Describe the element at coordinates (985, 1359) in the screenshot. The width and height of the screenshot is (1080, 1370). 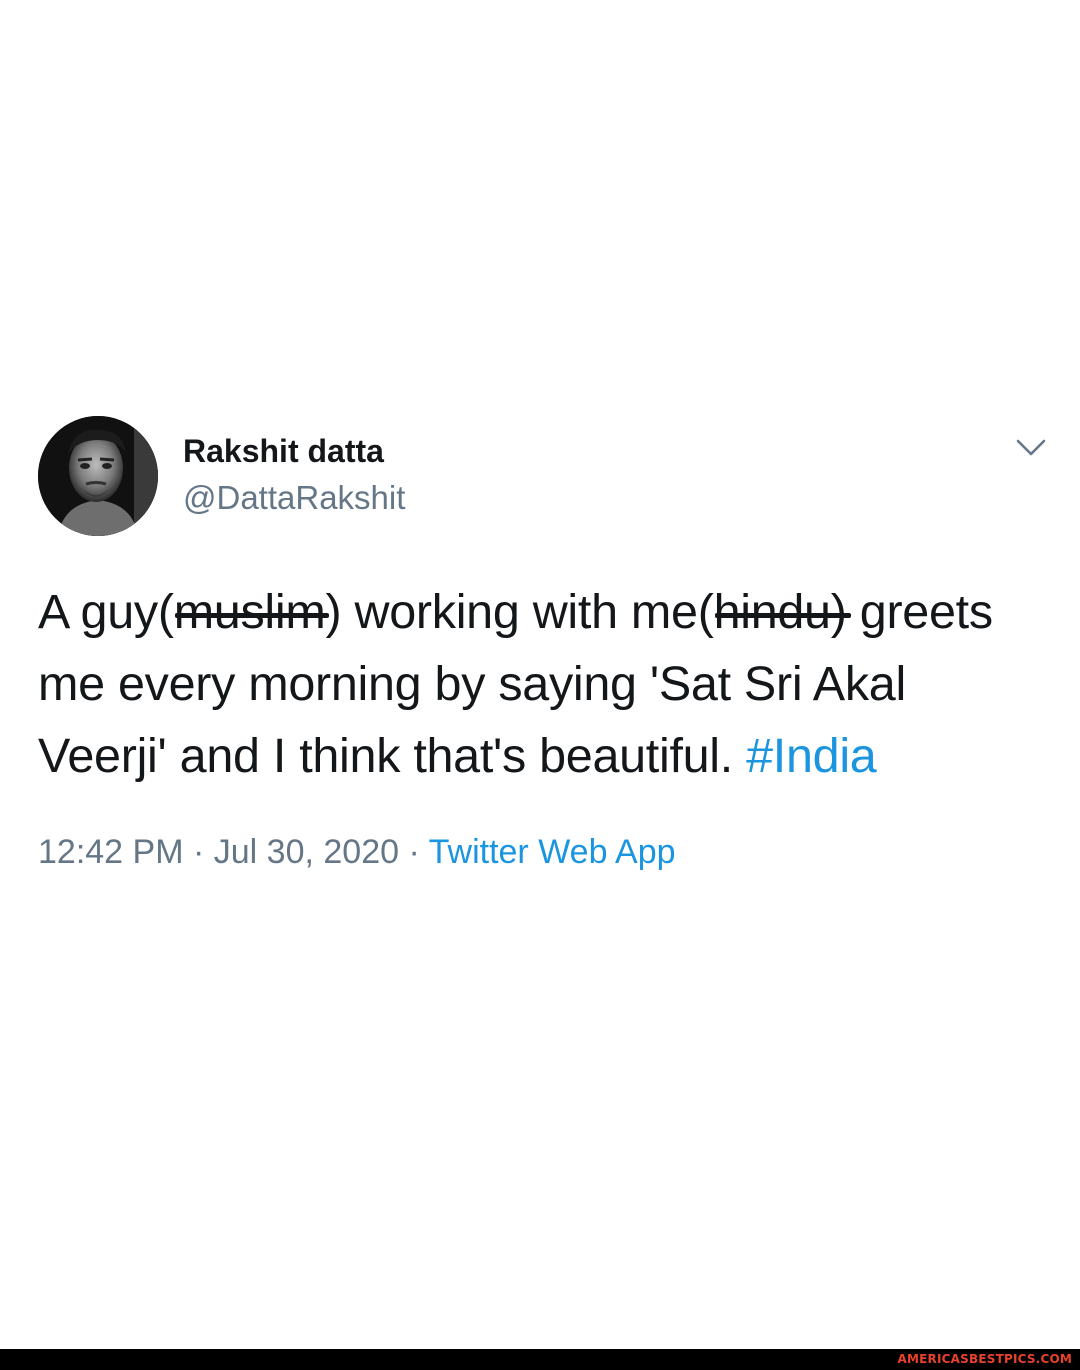
I see `watermark-text: AMERICASBESTPICS.COM` at that location.